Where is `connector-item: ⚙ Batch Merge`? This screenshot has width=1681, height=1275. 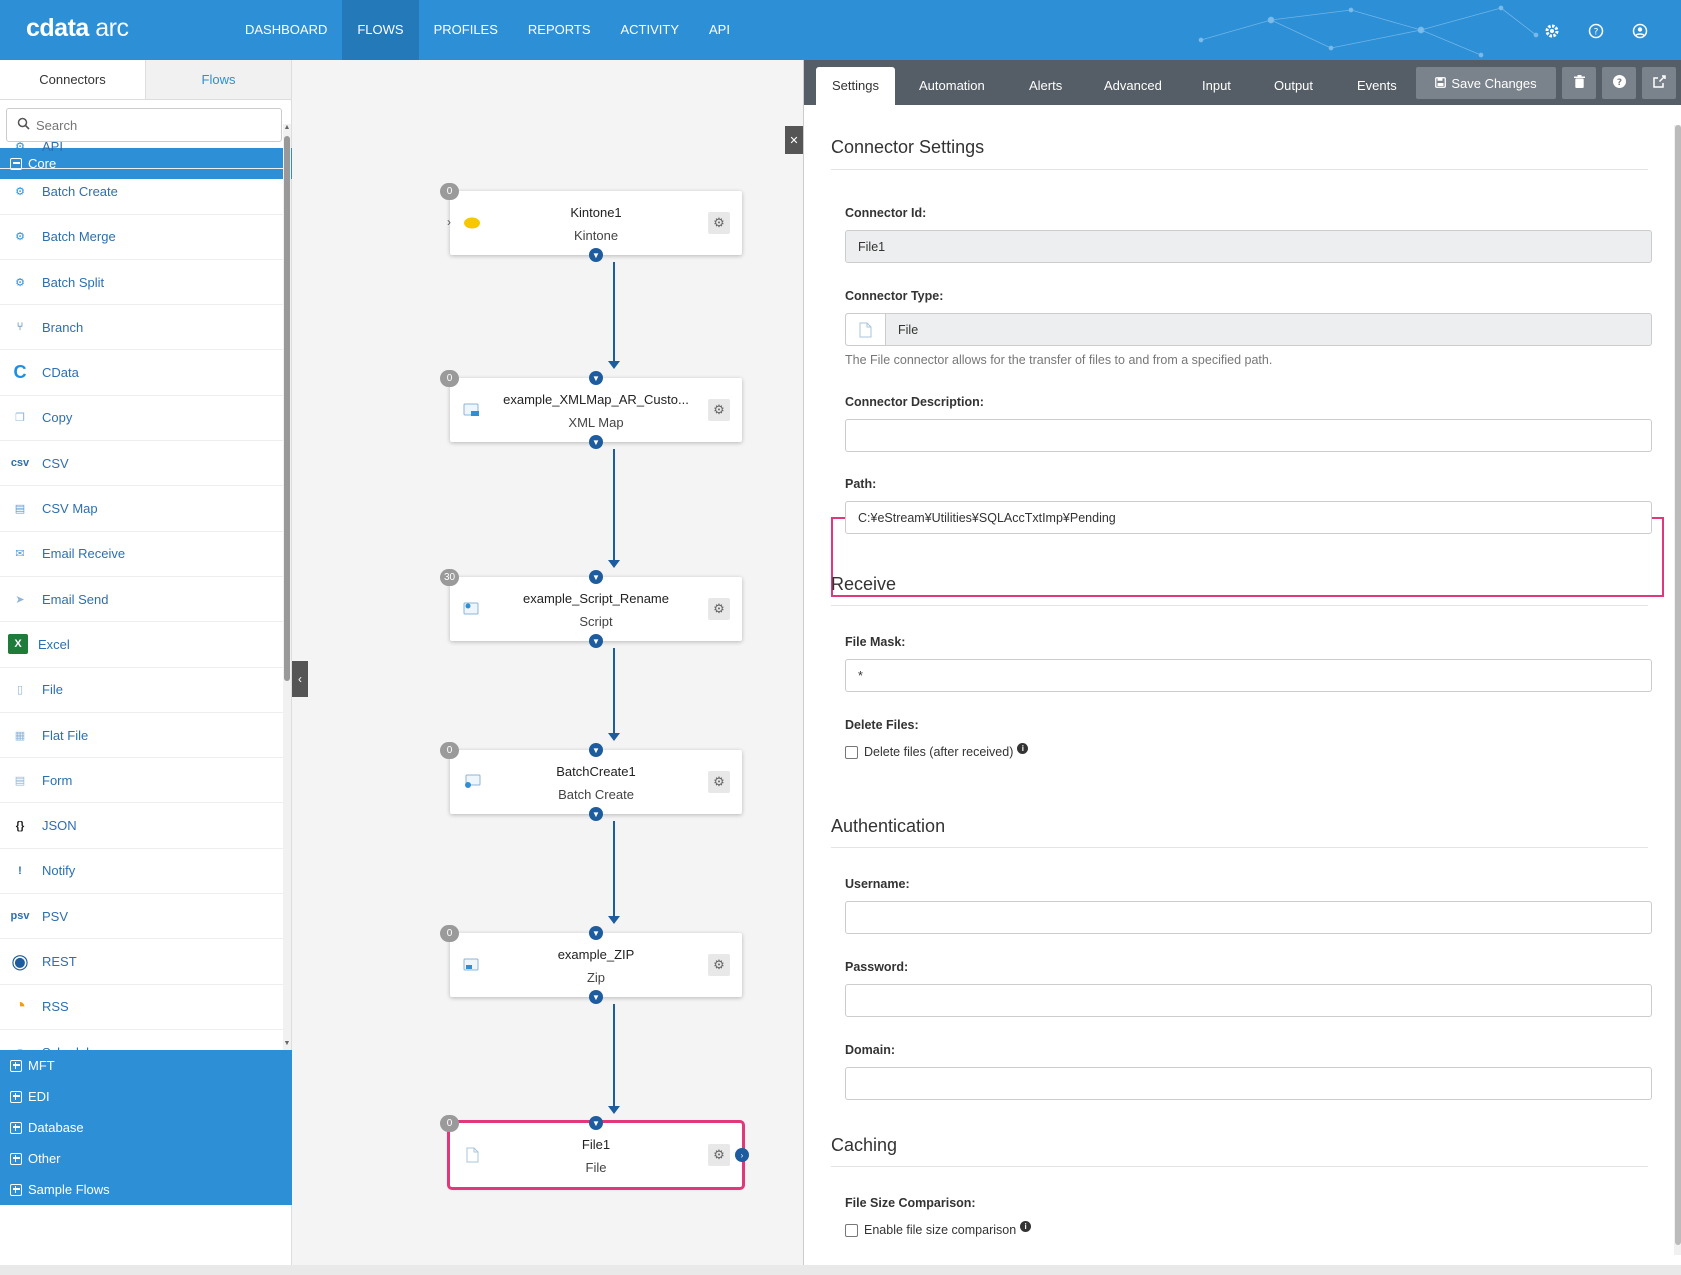 connector-item: ⚙ Batch Merge is located at coordinates (141, 237).